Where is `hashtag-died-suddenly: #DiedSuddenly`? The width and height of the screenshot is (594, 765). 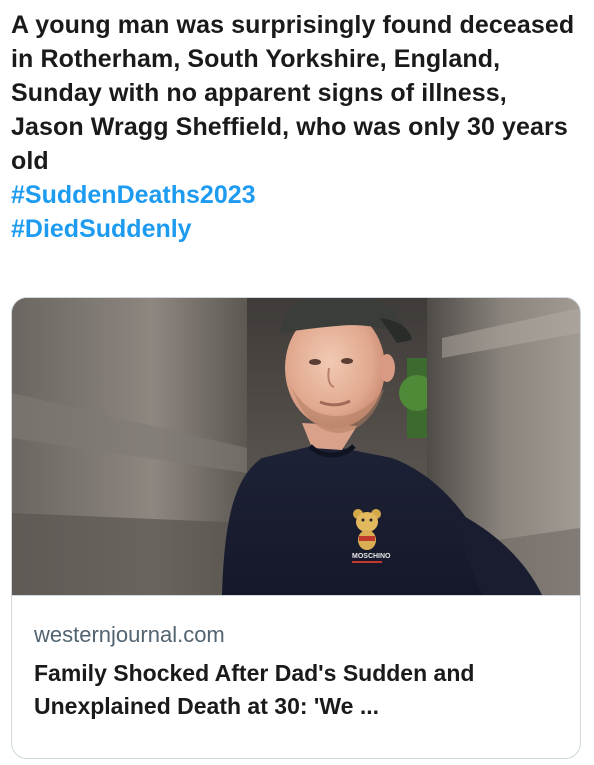 hashtag-died-suddenly: #DiedSuddenly is located at coordinates (298, 229).